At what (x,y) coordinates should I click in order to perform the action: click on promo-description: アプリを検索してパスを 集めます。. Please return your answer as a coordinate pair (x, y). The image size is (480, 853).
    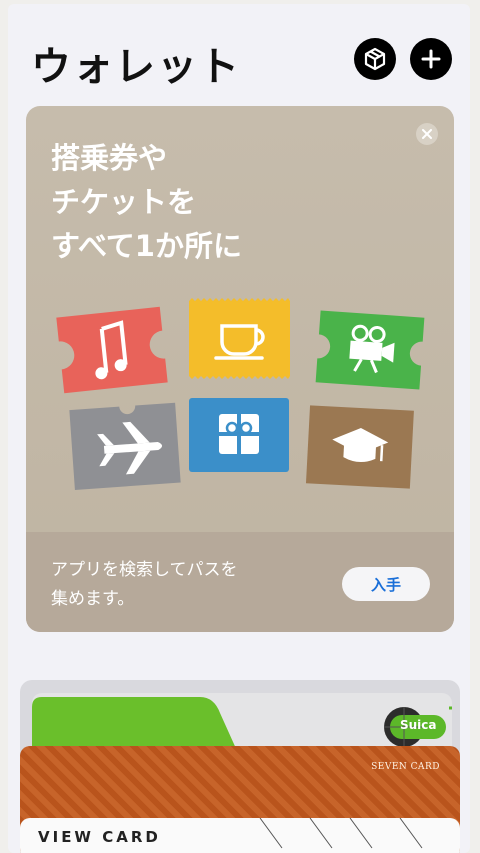
    Looking at the image, I should click on (144, 584).